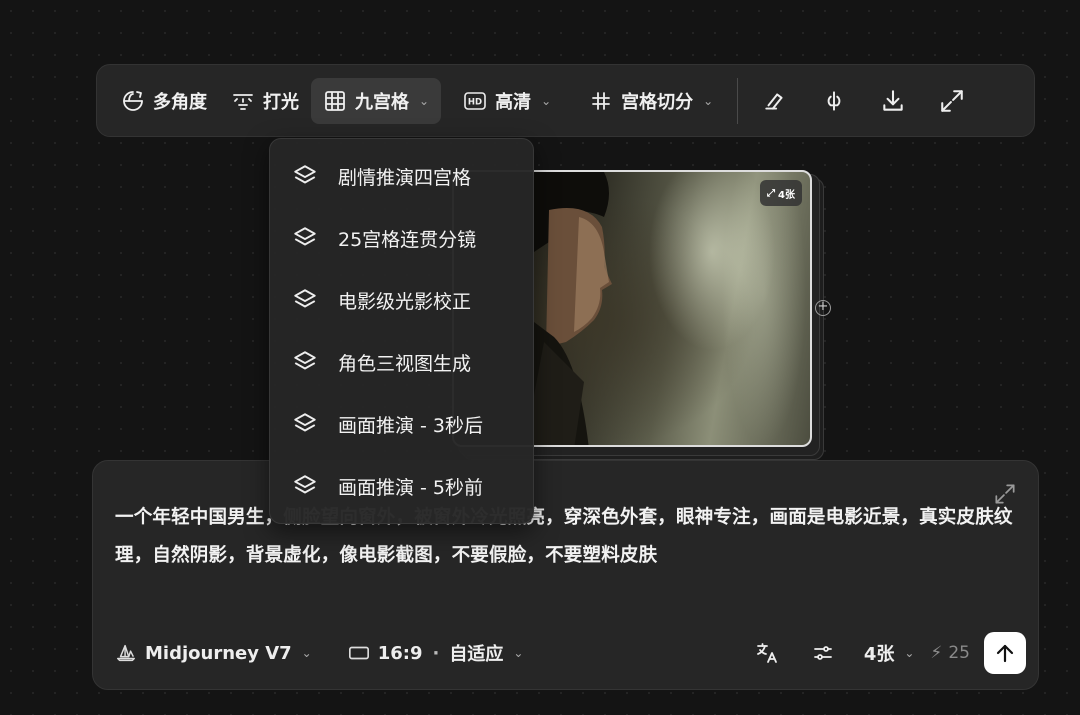 Image resolution: width=1080 pixels, height=715 pixels. I want to click on menu-item-character-three-view: 角色三视图生成, so click(401, 362).